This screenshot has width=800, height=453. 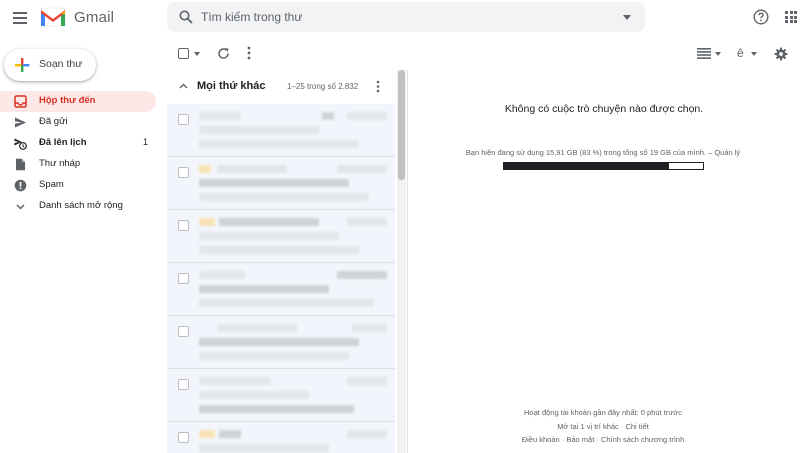 I want to click on apps-icon, so click(x=791, y=17).